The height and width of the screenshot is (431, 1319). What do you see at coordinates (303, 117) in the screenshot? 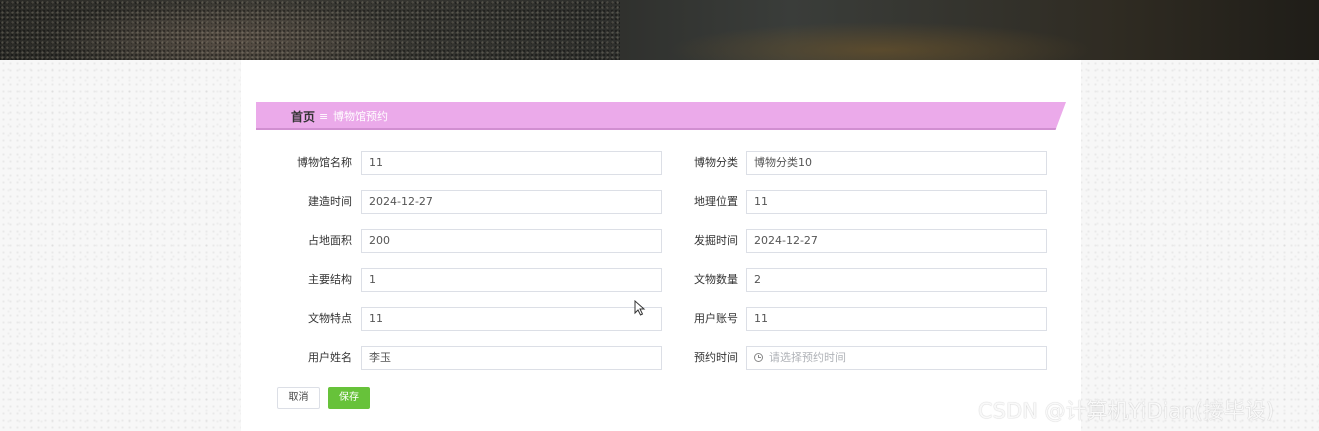
I see `breadcrumb-home-link: 首页` at bounding box center [303, 117].